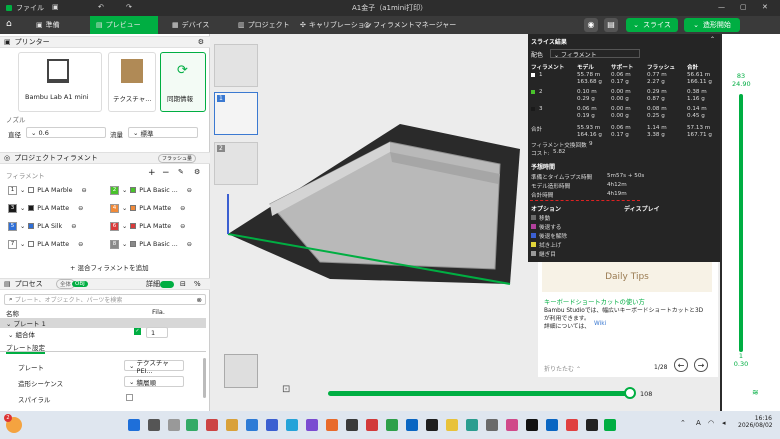  I want to click on filament-row: 4 ⌄ PLA Matte ⊖, so click(147, 208).